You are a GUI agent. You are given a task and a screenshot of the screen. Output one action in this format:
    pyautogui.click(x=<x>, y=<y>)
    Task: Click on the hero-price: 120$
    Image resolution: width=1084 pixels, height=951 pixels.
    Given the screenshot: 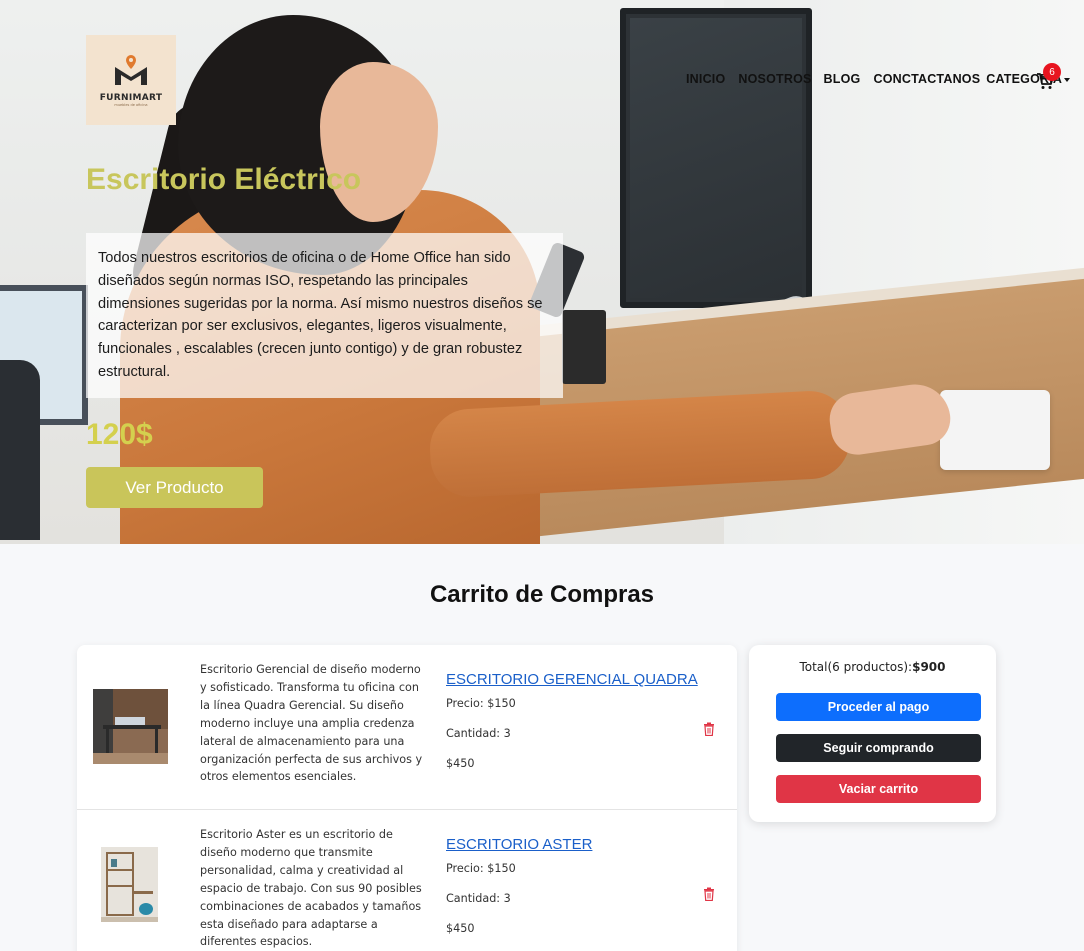 What is the action you would take?
    pyautogui.click(x=119, y=434)
    